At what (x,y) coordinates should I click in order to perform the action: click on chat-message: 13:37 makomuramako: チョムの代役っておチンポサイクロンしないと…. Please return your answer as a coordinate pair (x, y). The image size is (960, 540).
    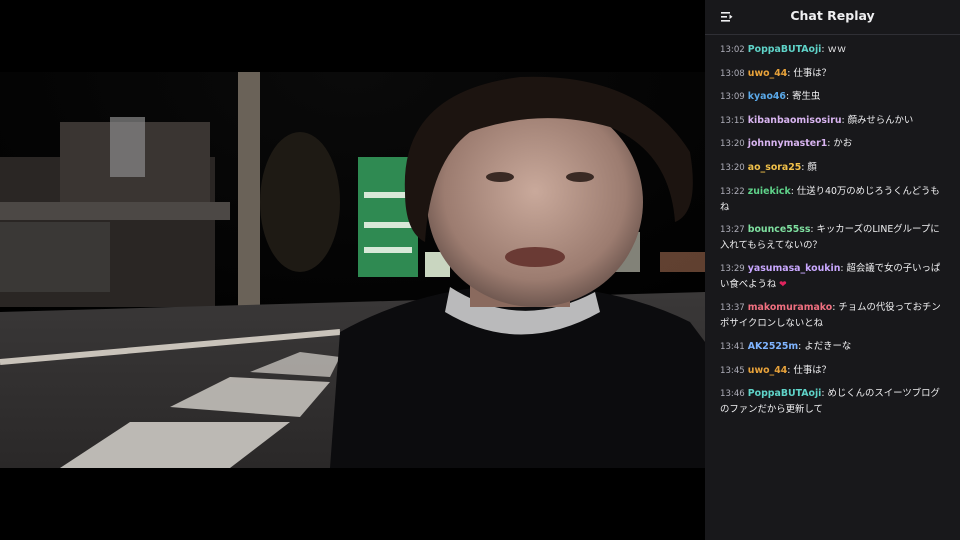
    Looking at the image, I should click on (832, 315).